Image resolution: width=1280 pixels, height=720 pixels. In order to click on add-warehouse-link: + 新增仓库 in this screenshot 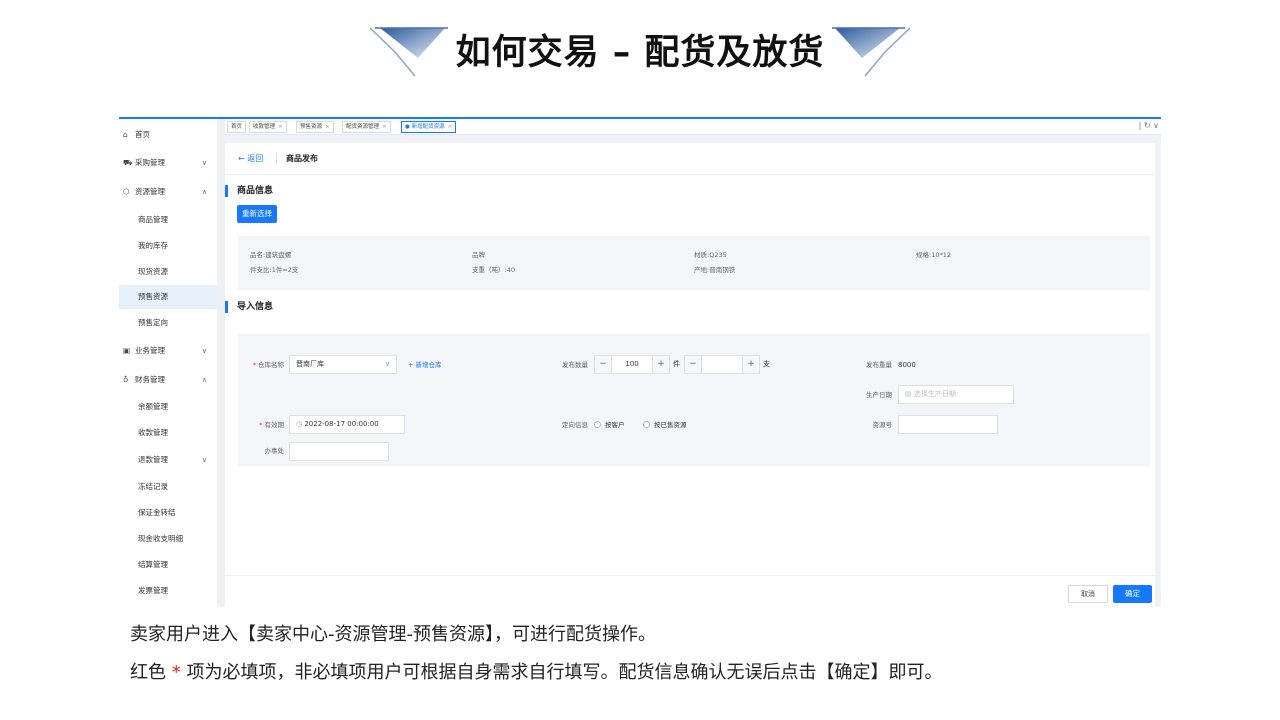, I will do `click(425, 365)`.